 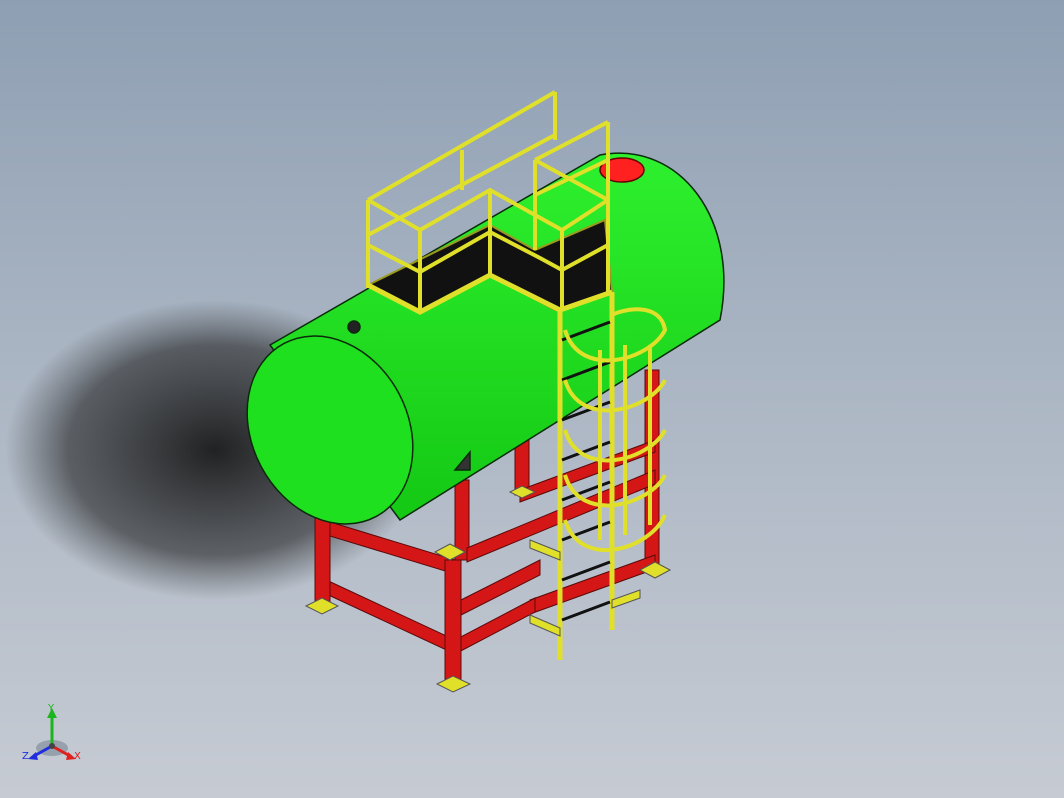 What do you see at coordinates (52, 734) in the screenshot?
I see `triad-graphic` at bounding box center [52, 734].